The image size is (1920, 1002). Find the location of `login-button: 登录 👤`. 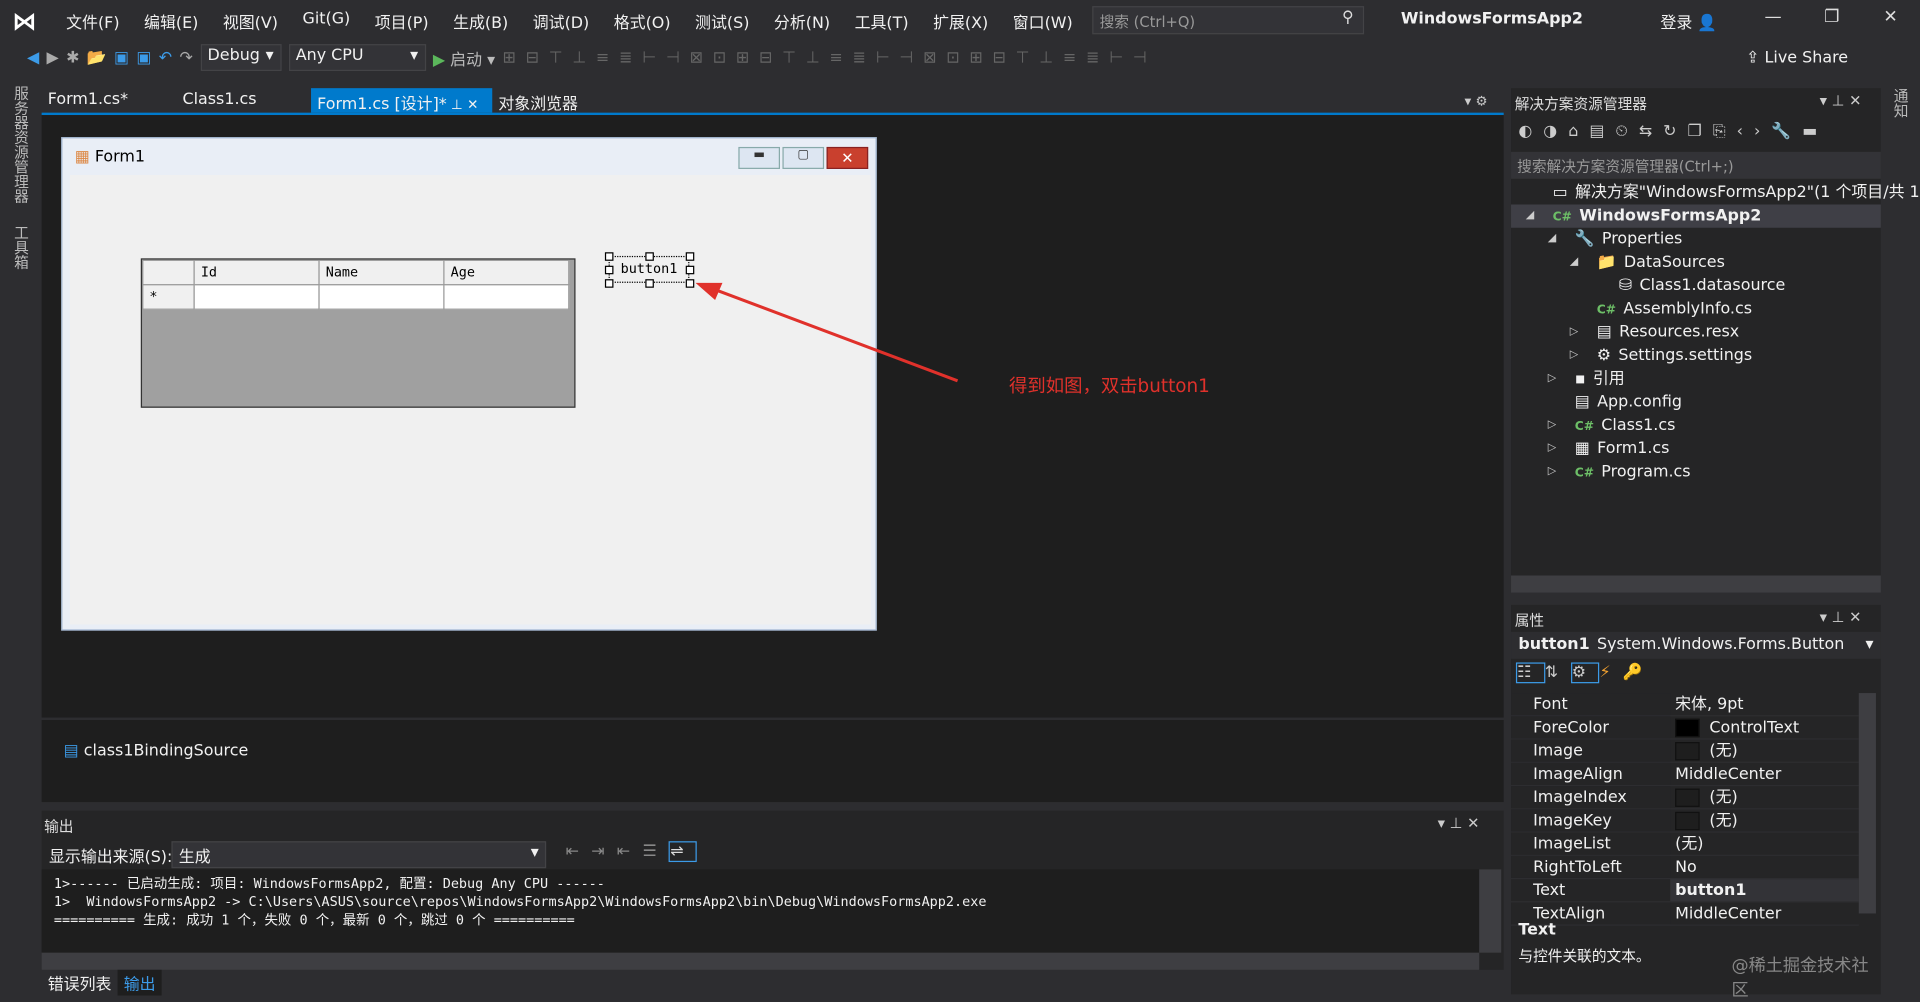

login-button: 登录 👤 is located at coordinates (1688, 21).